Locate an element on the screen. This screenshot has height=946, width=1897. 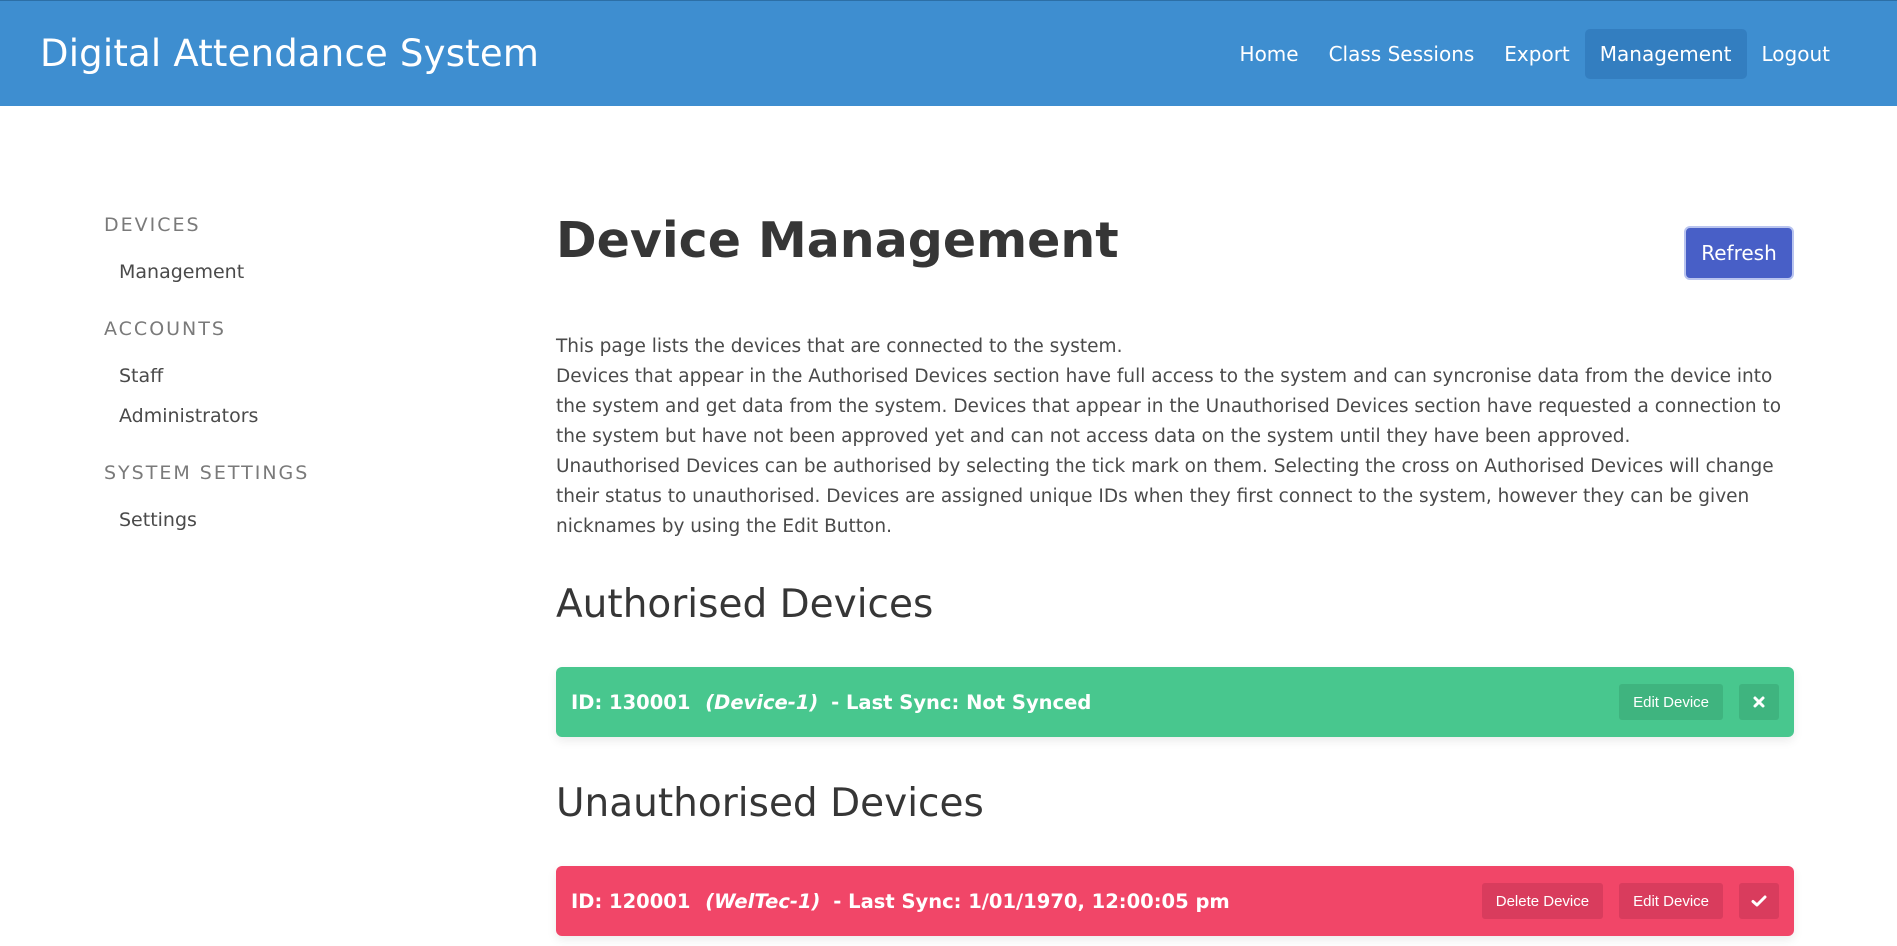
device-id: ID: 130001 is located at coordinates (631, 702).